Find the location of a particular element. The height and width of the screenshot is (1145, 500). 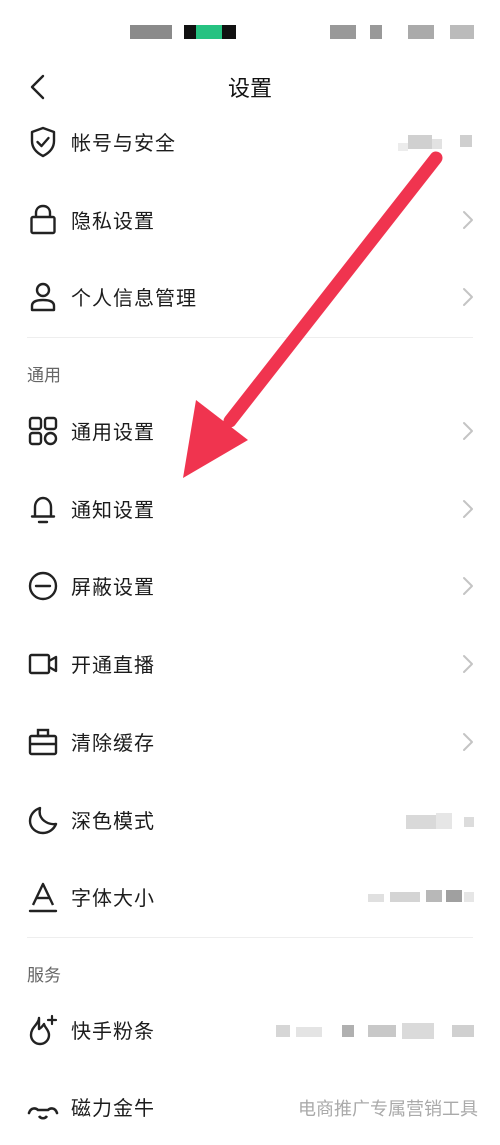

shield-check-icon is located at coordinates (43, 142).